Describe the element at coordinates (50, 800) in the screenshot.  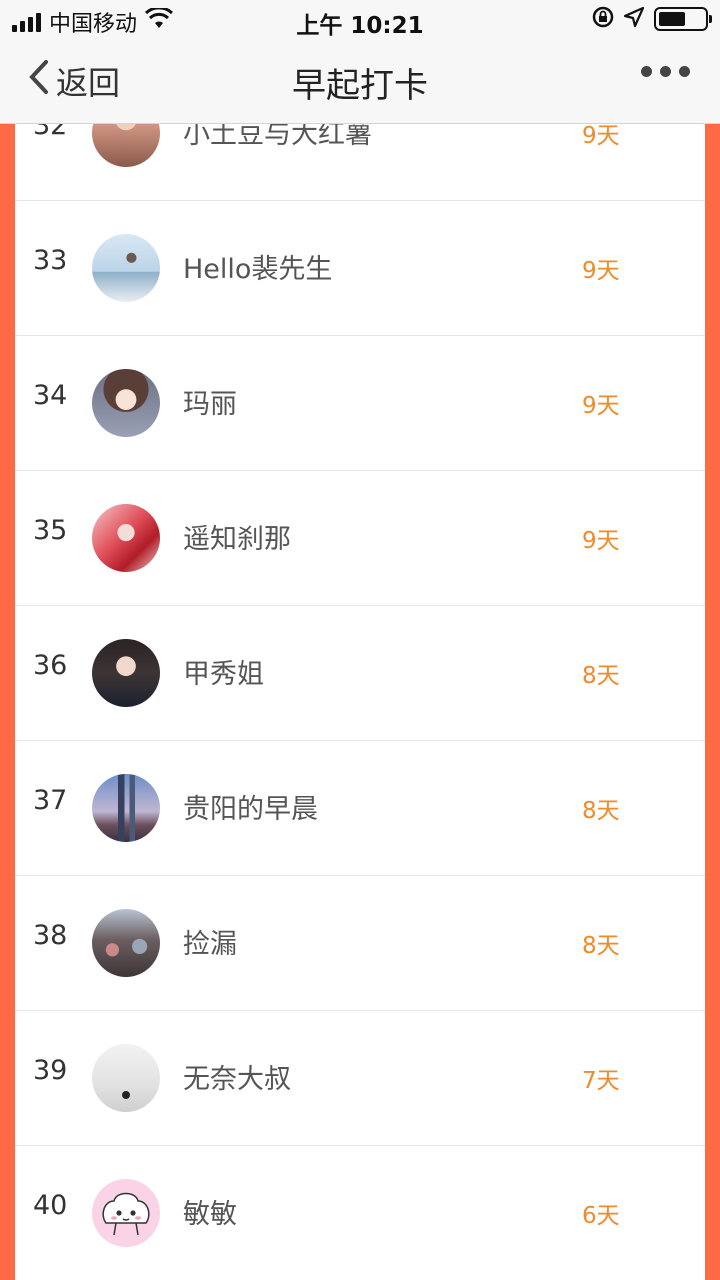
I see `rank-number: 37` at that location.